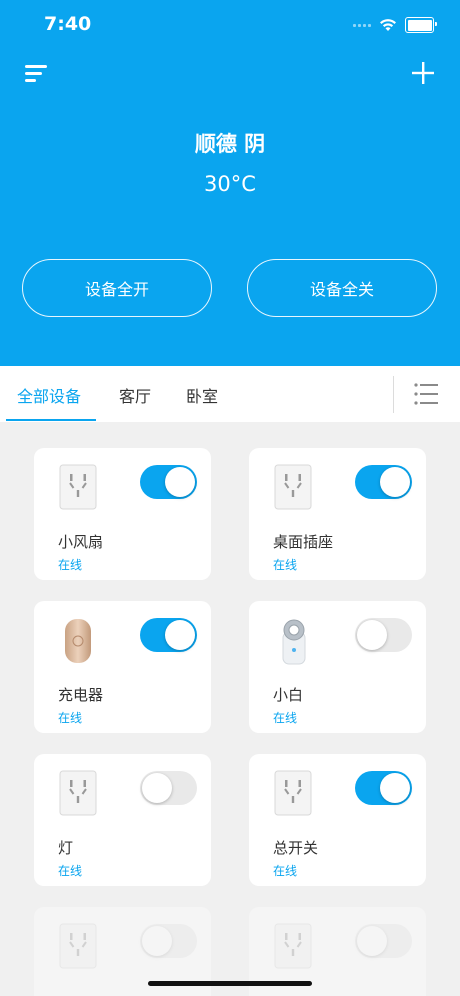  Describe the element at coordinates (81, 542) in the screenshot. I see `device-name: 小风扇` at that location.